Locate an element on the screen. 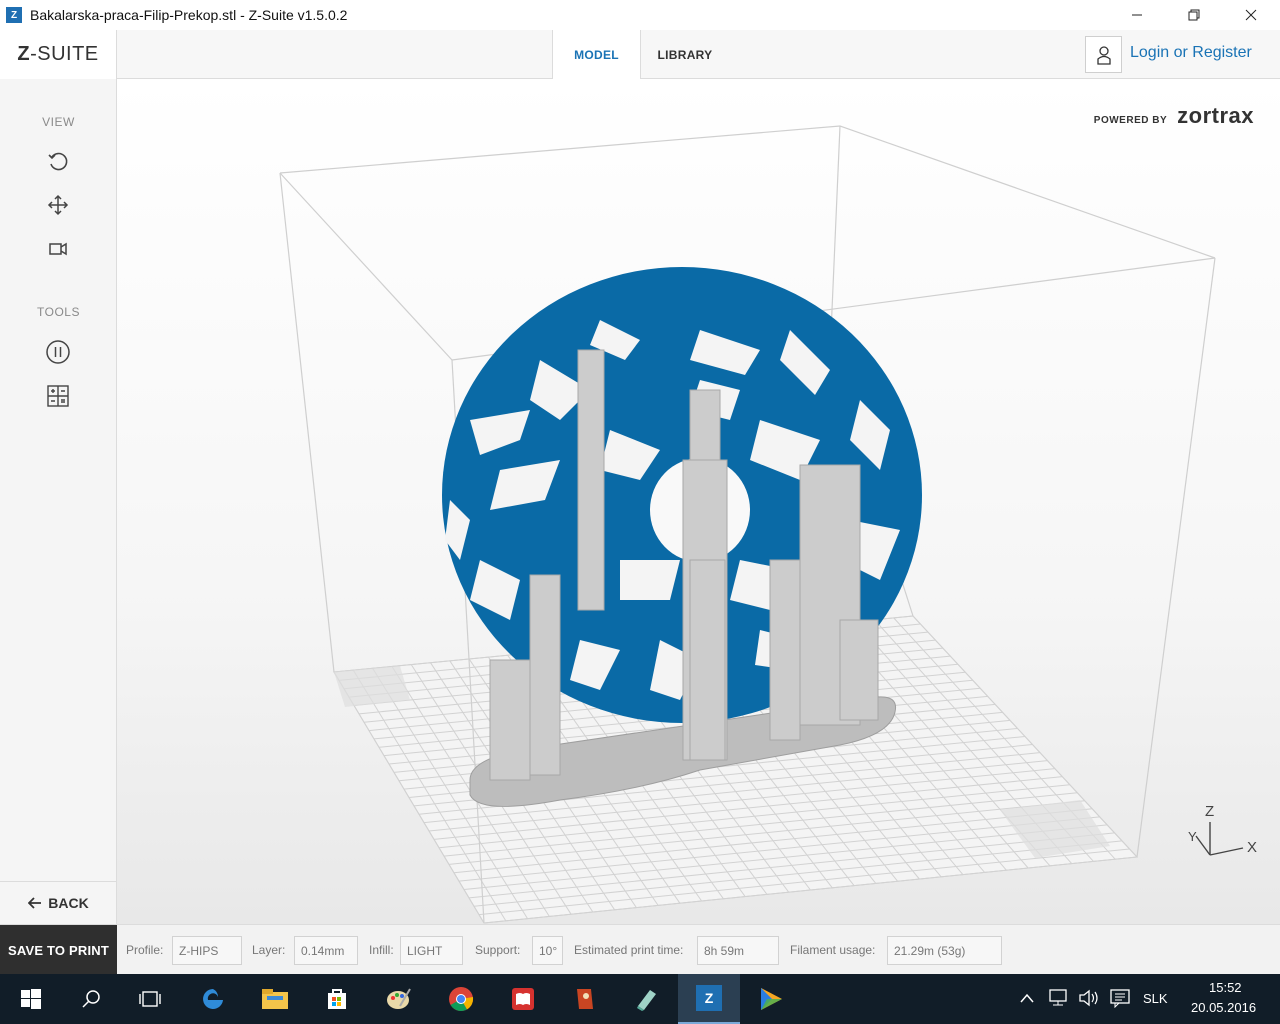  infill-label: Infill: is located at coordinates (381, 950).